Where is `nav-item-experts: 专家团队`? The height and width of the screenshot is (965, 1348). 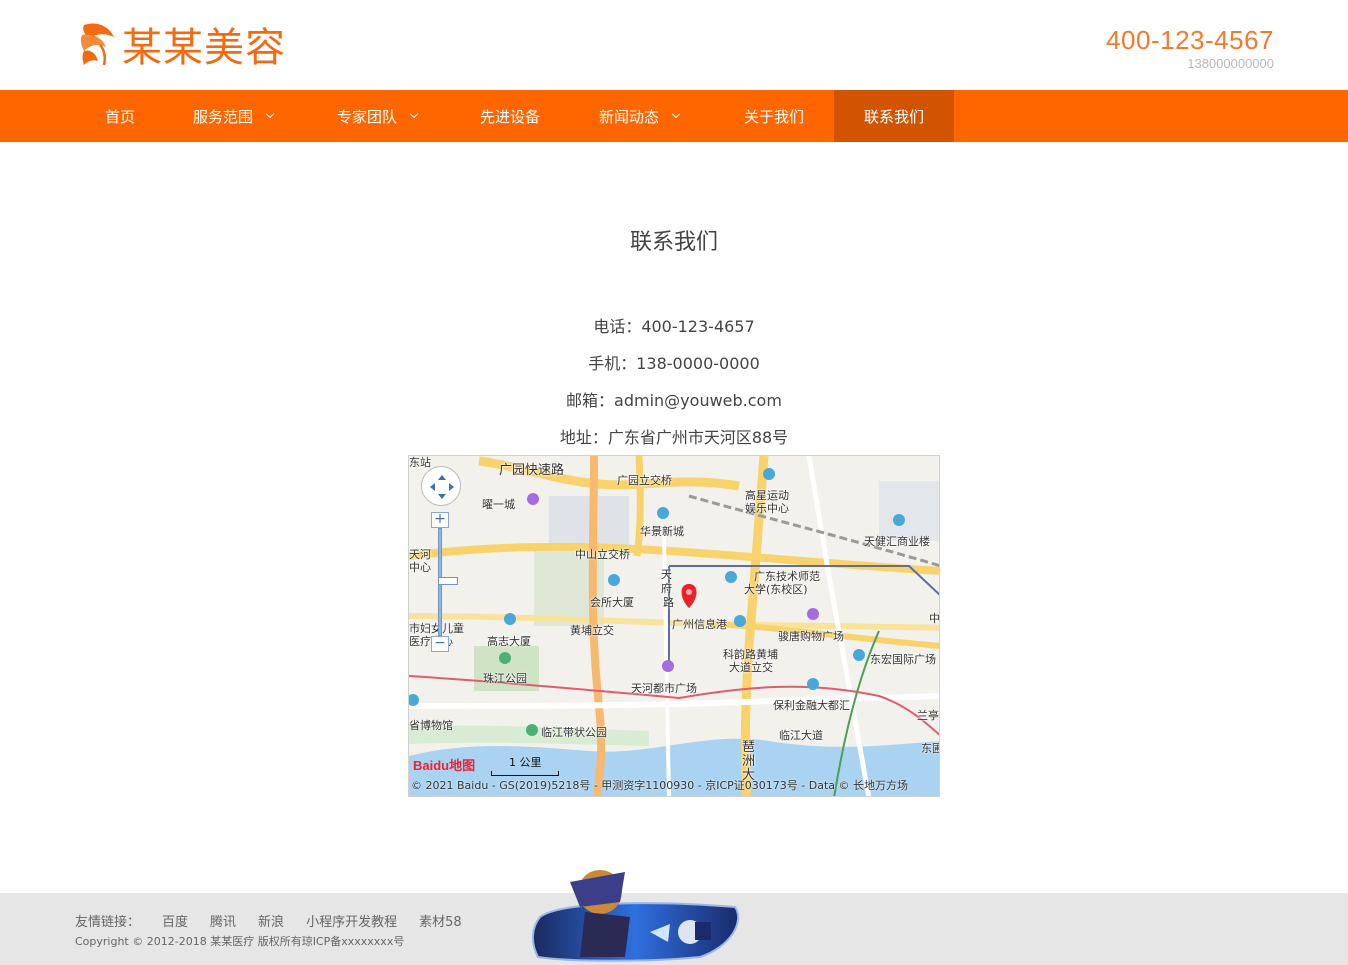
nav-item-experts: 专家团队 is located at coordinates (377, 116).